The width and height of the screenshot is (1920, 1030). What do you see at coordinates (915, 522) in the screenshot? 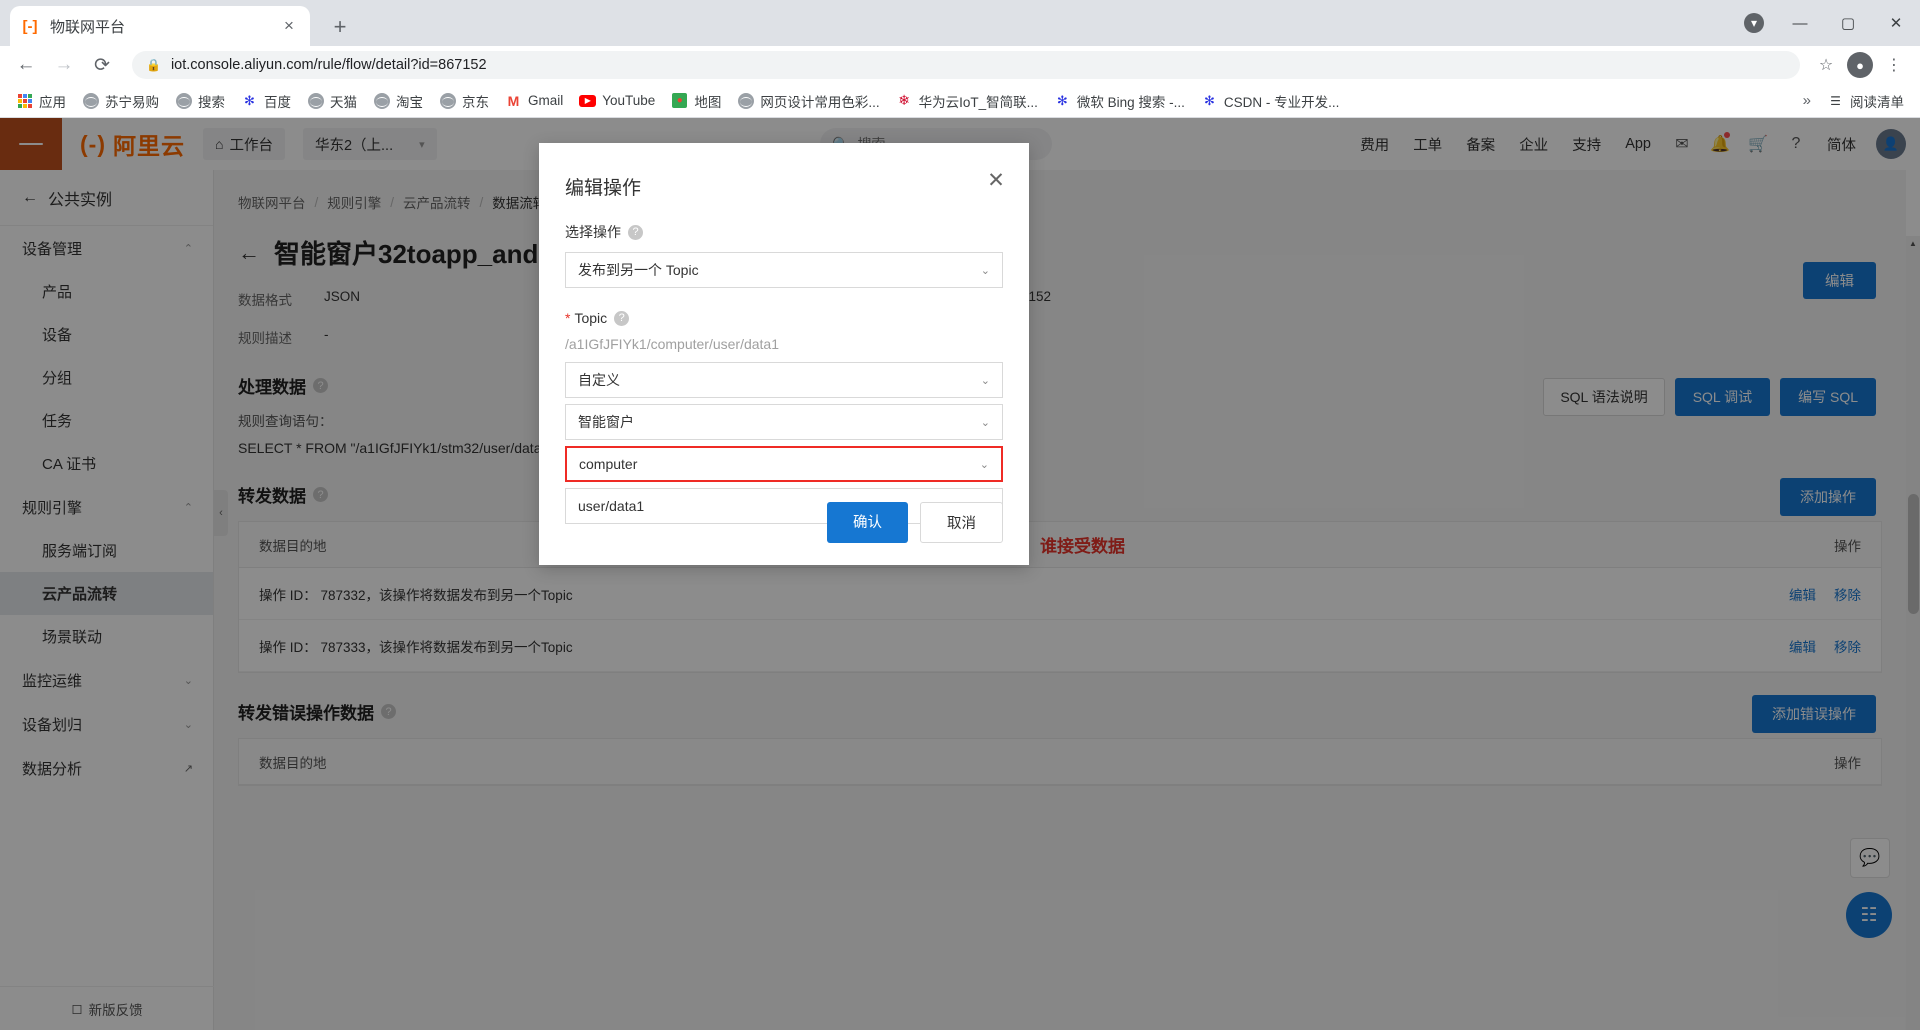
I see `dialog-footer: 确认 取消` at bounding box center [915, 522].